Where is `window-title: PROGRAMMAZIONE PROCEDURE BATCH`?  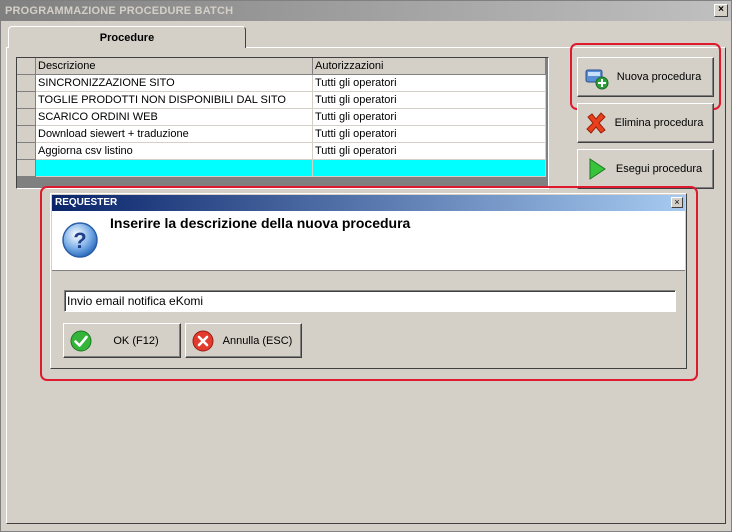
window-title: PROGRAMMAZIONE PROCEDURE BATCH is located at coordinates (366, 11).